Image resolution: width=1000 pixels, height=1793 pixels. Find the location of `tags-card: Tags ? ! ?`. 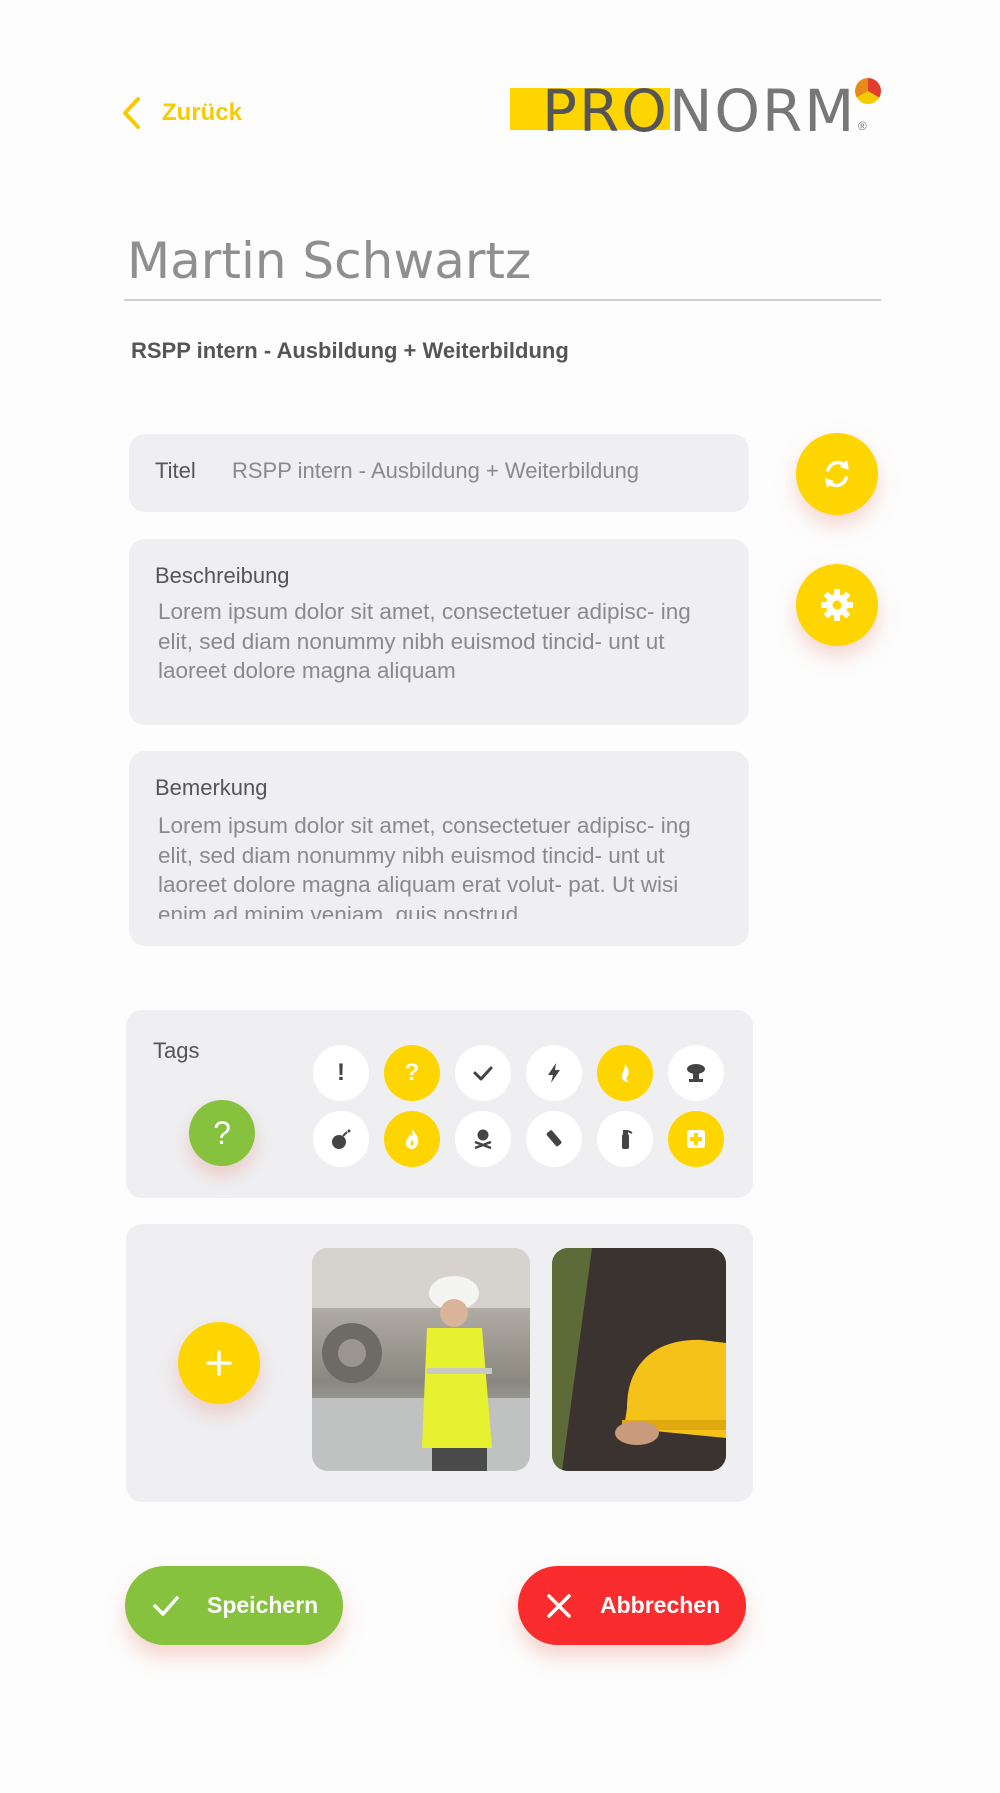

tags-card: Tags ? ! ? is located at coordinates (439, 1104).